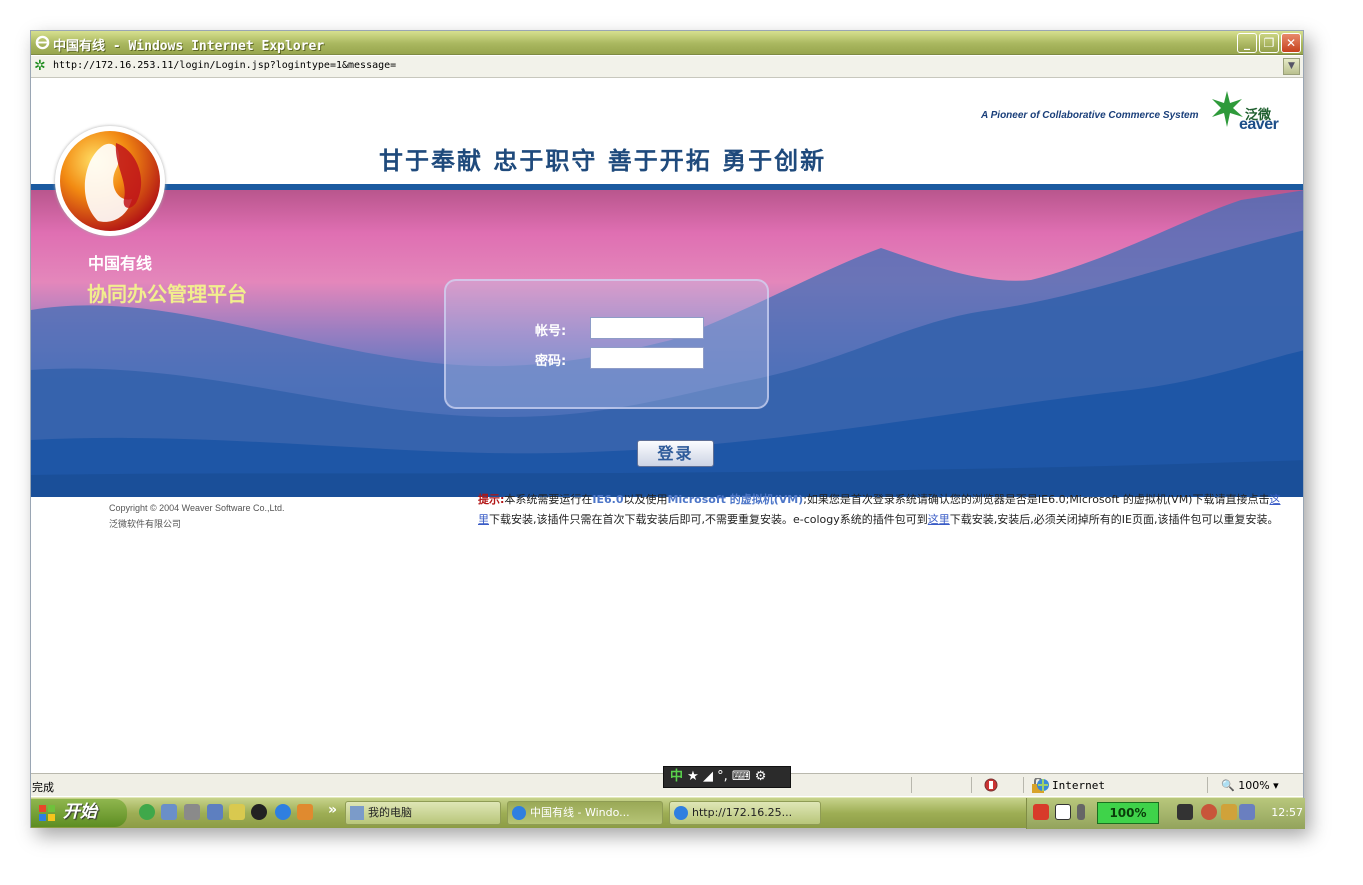 The image size is (1363, 885). What do you see at coordinates (147, 812) in the screenshot?
I see `quicklaunch-refresh-icon` at bounding box center [147, 812].